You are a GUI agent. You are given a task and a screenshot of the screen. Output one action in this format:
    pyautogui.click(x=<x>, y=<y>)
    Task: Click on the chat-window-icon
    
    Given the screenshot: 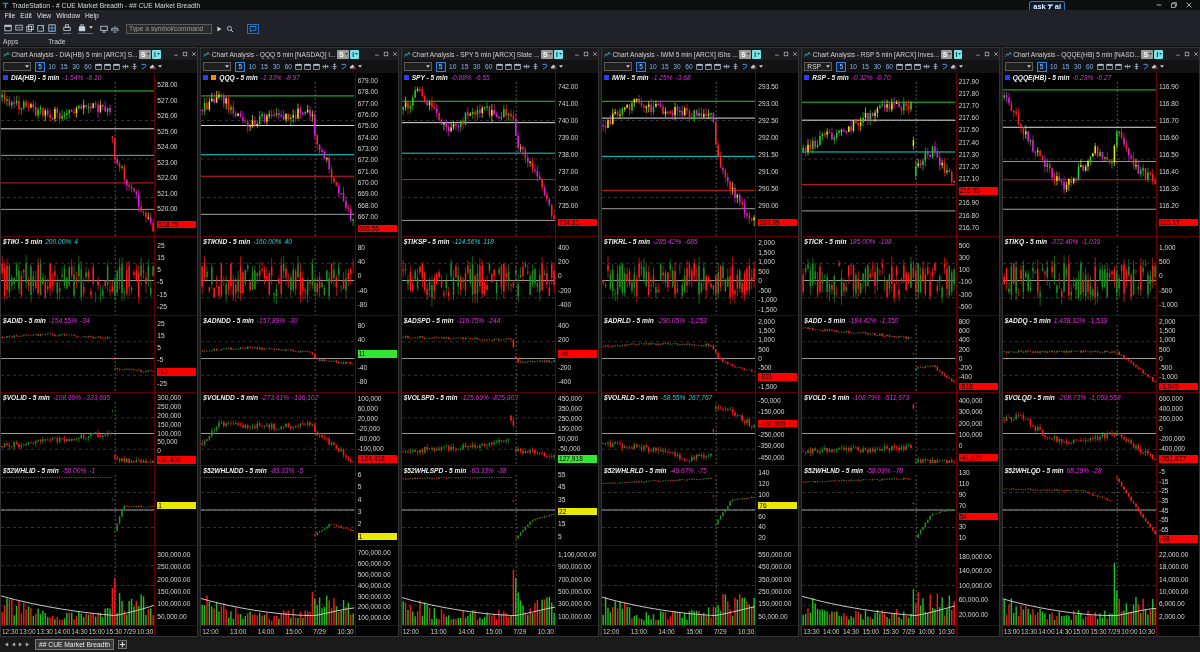 What is the action you would take?
    pyautogui.click(x=19, y=27)
    